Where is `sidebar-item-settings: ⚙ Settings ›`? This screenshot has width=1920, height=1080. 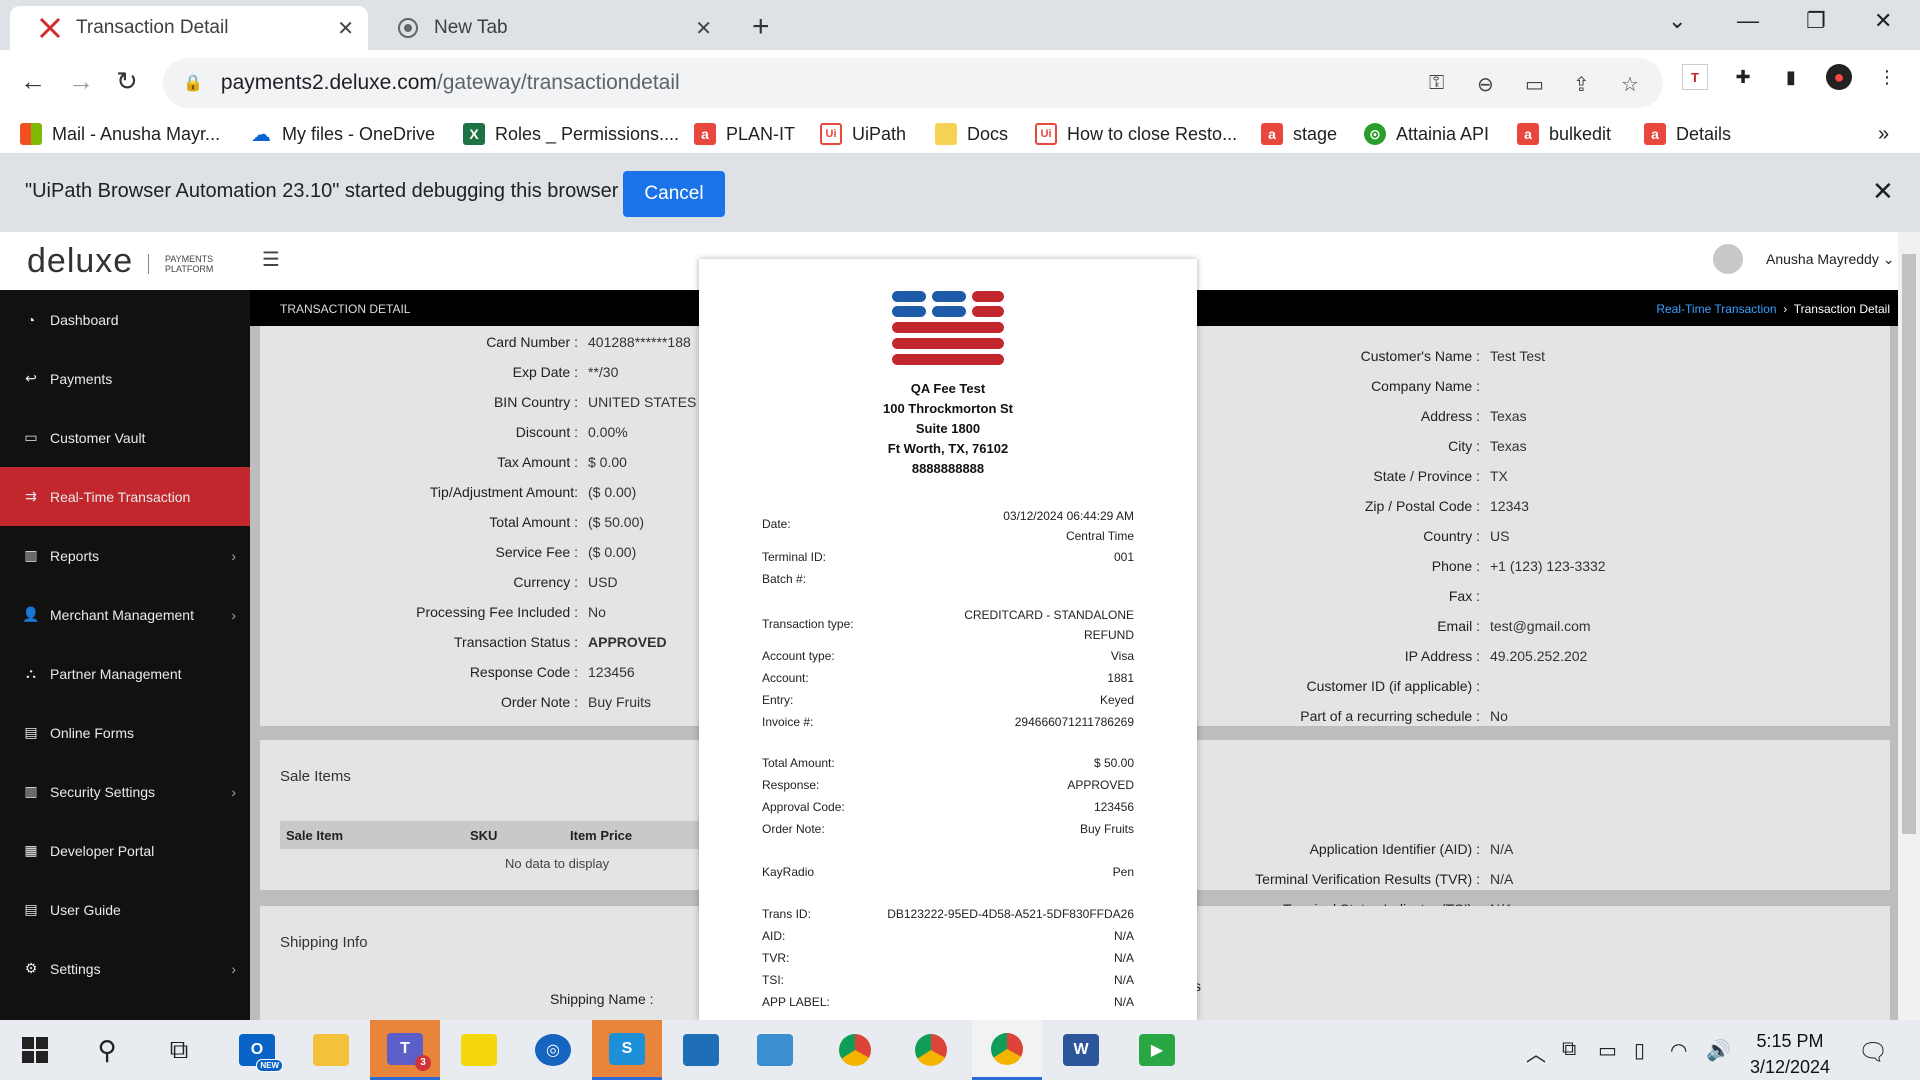
sidebar-item-settings: ⚙ Settings › is located at coordinates (125, 968).